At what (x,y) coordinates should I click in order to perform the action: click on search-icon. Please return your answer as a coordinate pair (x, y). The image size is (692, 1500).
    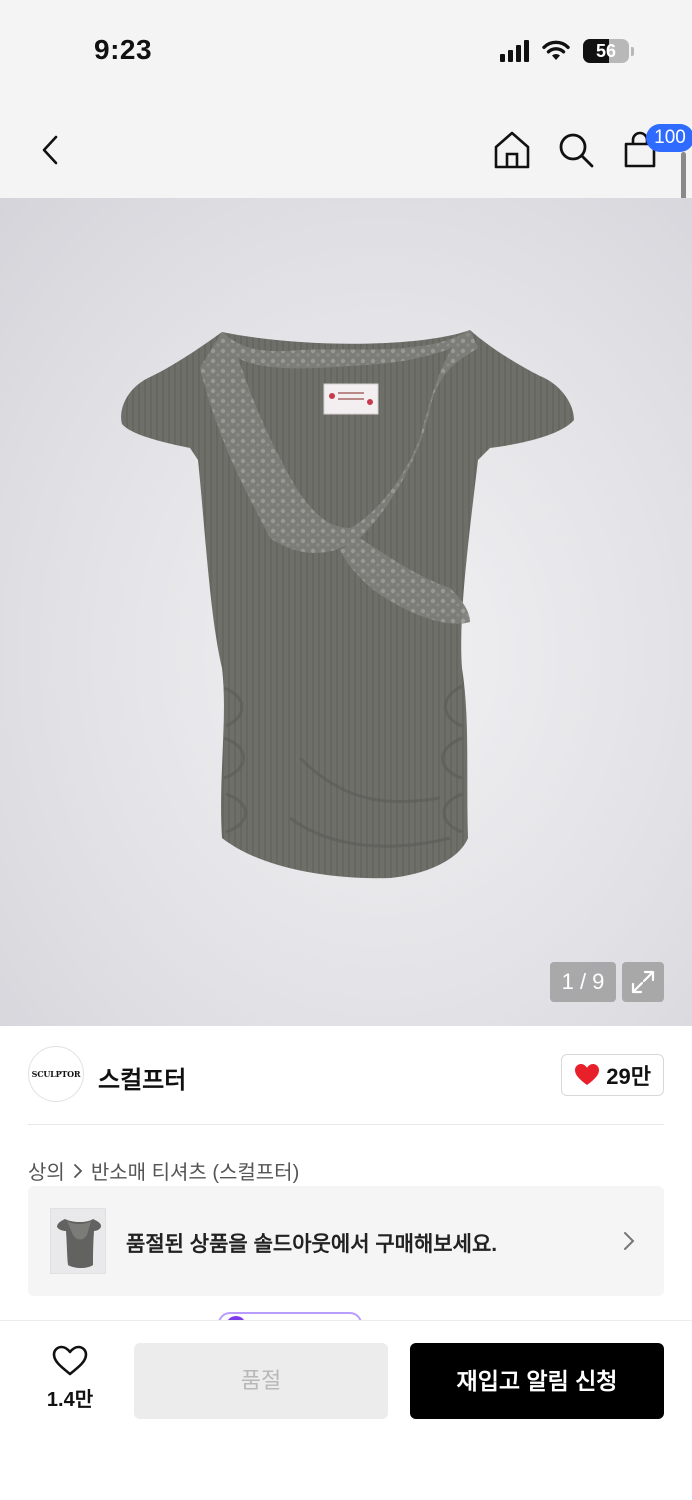
    Looking at the image, I should click on (576, 150).